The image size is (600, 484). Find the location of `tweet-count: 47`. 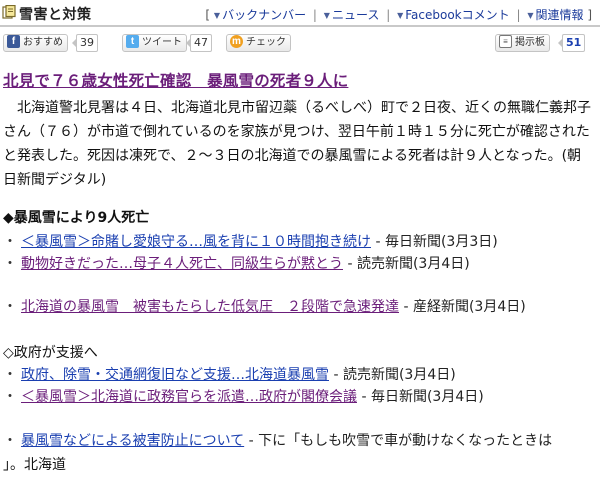

tweet-count: 47 is located at coordinates (199, 43).